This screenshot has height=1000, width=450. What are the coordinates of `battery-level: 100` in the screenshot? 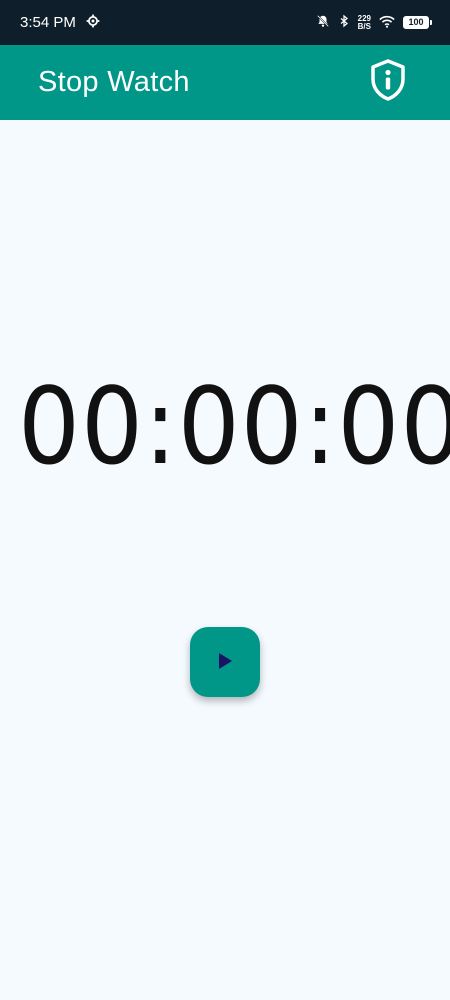 It's located at (416, 22).